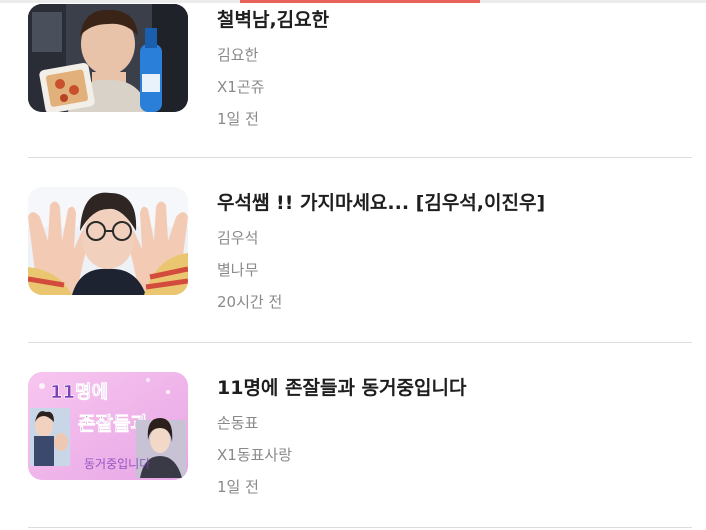  What do you see at coordinates (117, 464) in the screenshot?
I see `thumbnail-text-bottom: 동거중입니다` at bounding box center [117, 464].